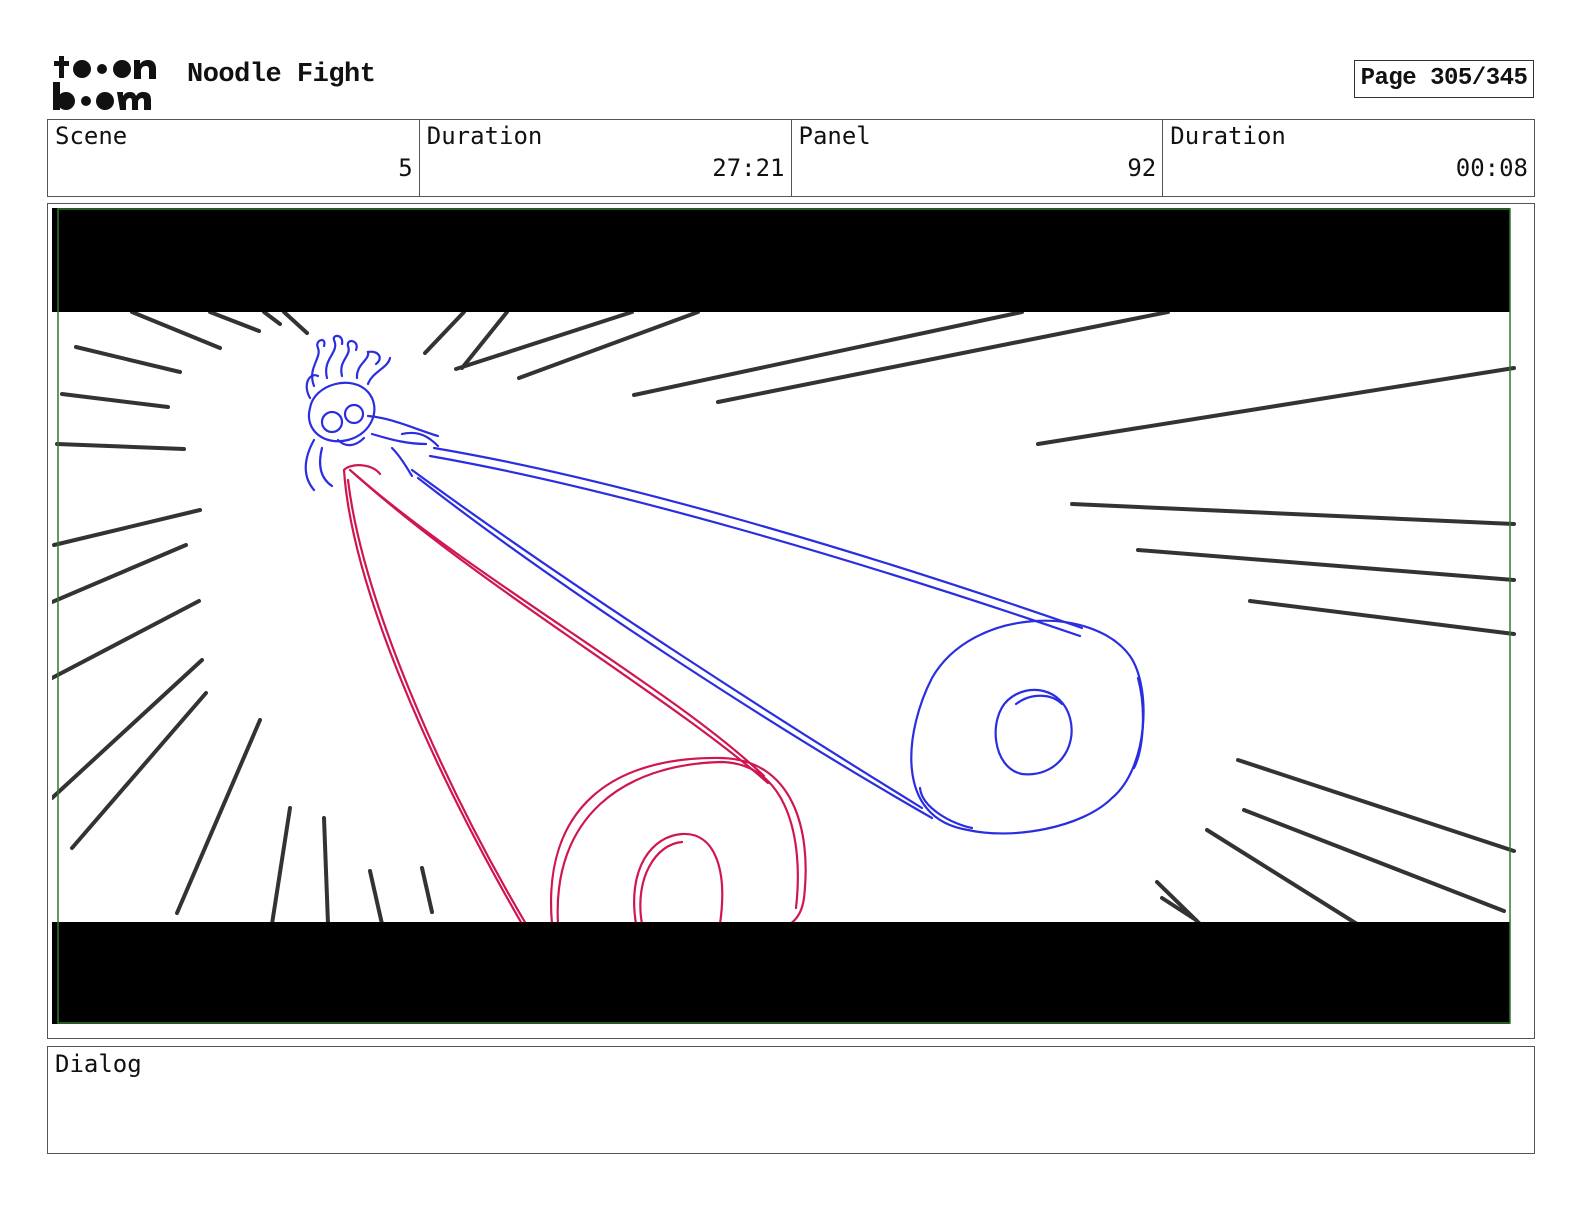  What do you see at coordinates (405, 168) in the screenshot?
I see `scene-value: 5` at bounding box center [405, 168].